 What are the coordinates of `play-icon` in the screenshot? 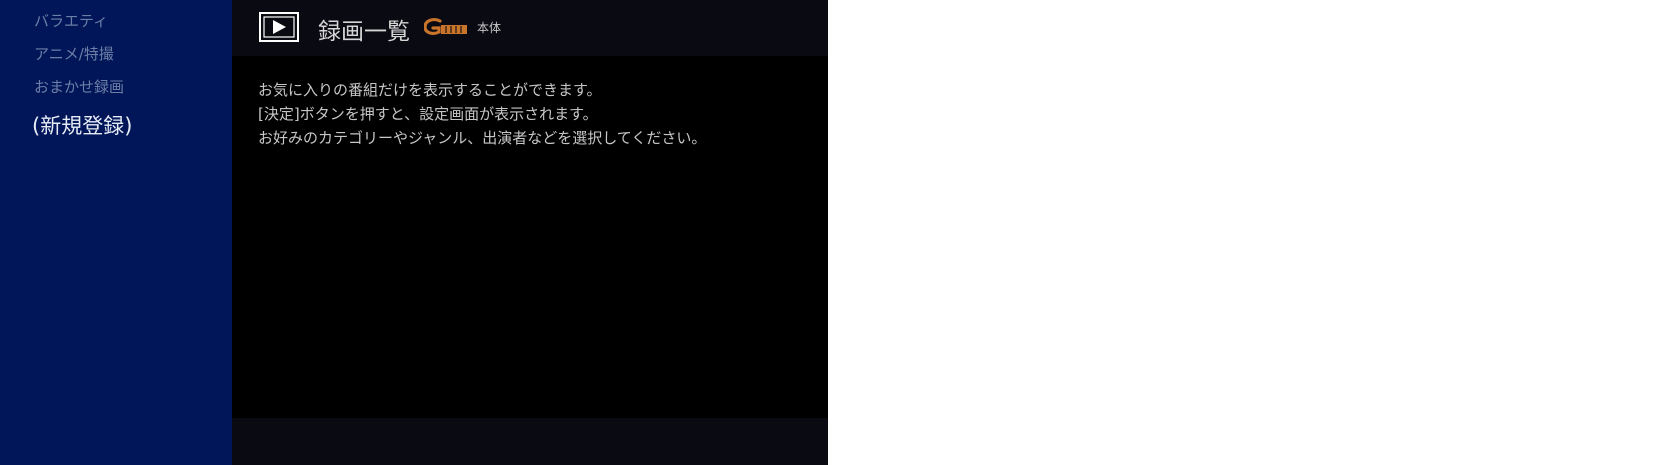 It's located at (279, 27).